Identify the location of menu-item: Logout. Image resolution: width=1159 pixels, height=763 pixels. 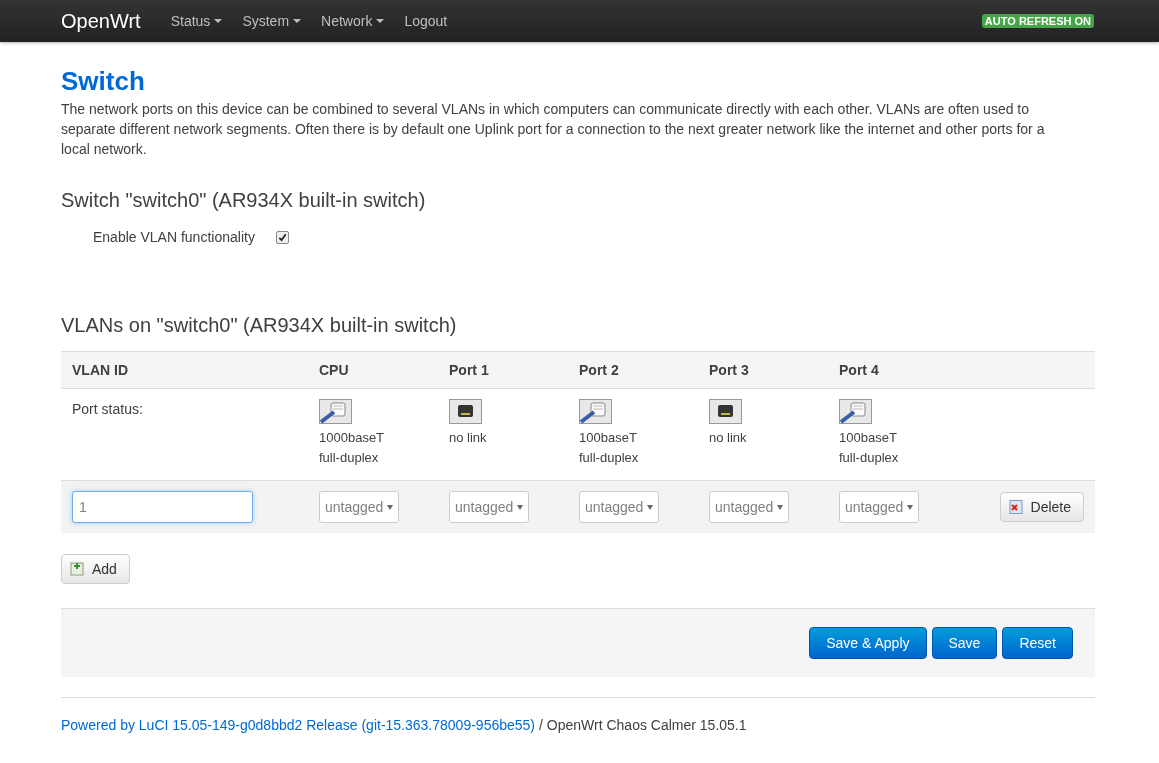
(426, 21).